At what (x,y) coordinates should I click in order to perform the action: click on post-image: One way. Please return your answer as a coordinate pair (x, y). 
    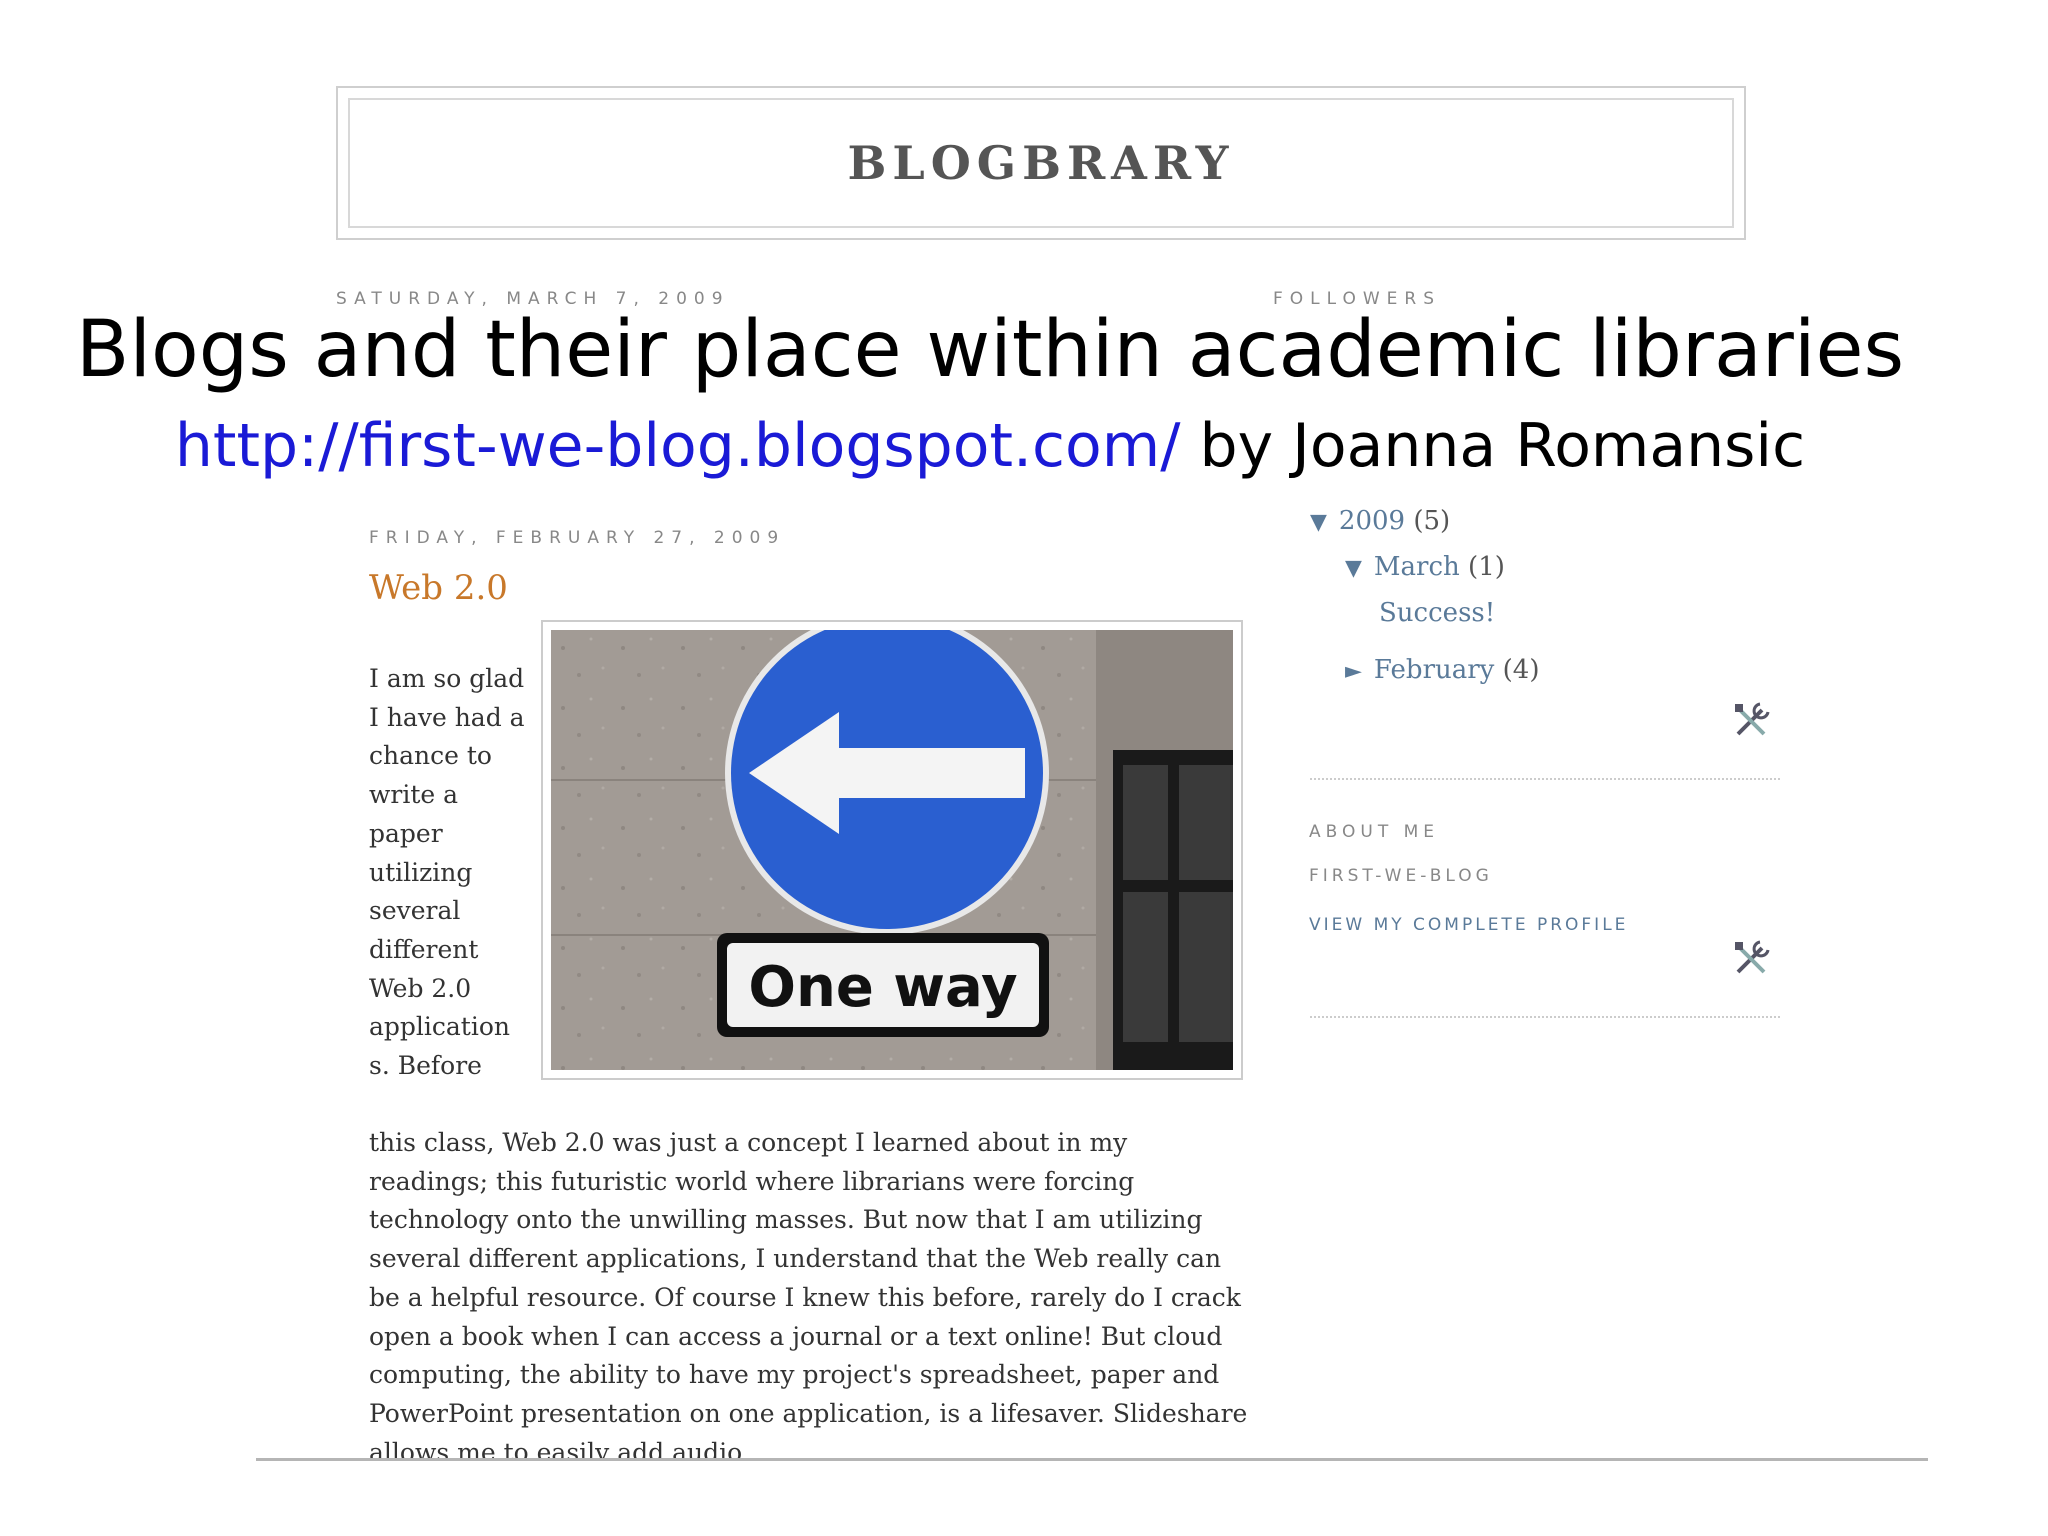
    Looking at the image, I should click on (892, 850).